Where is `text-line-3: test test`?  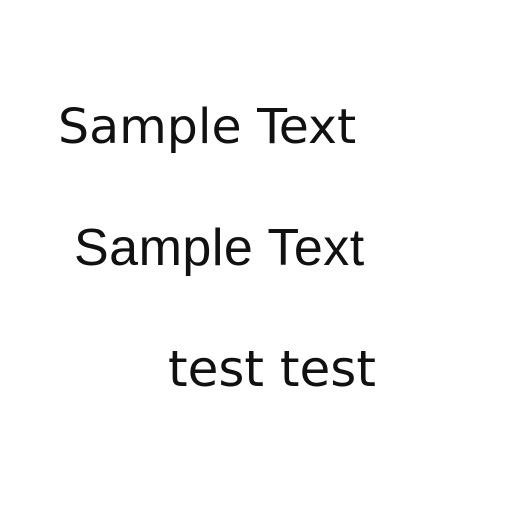 text-line-3: test test is located at coordinates (272, 369).